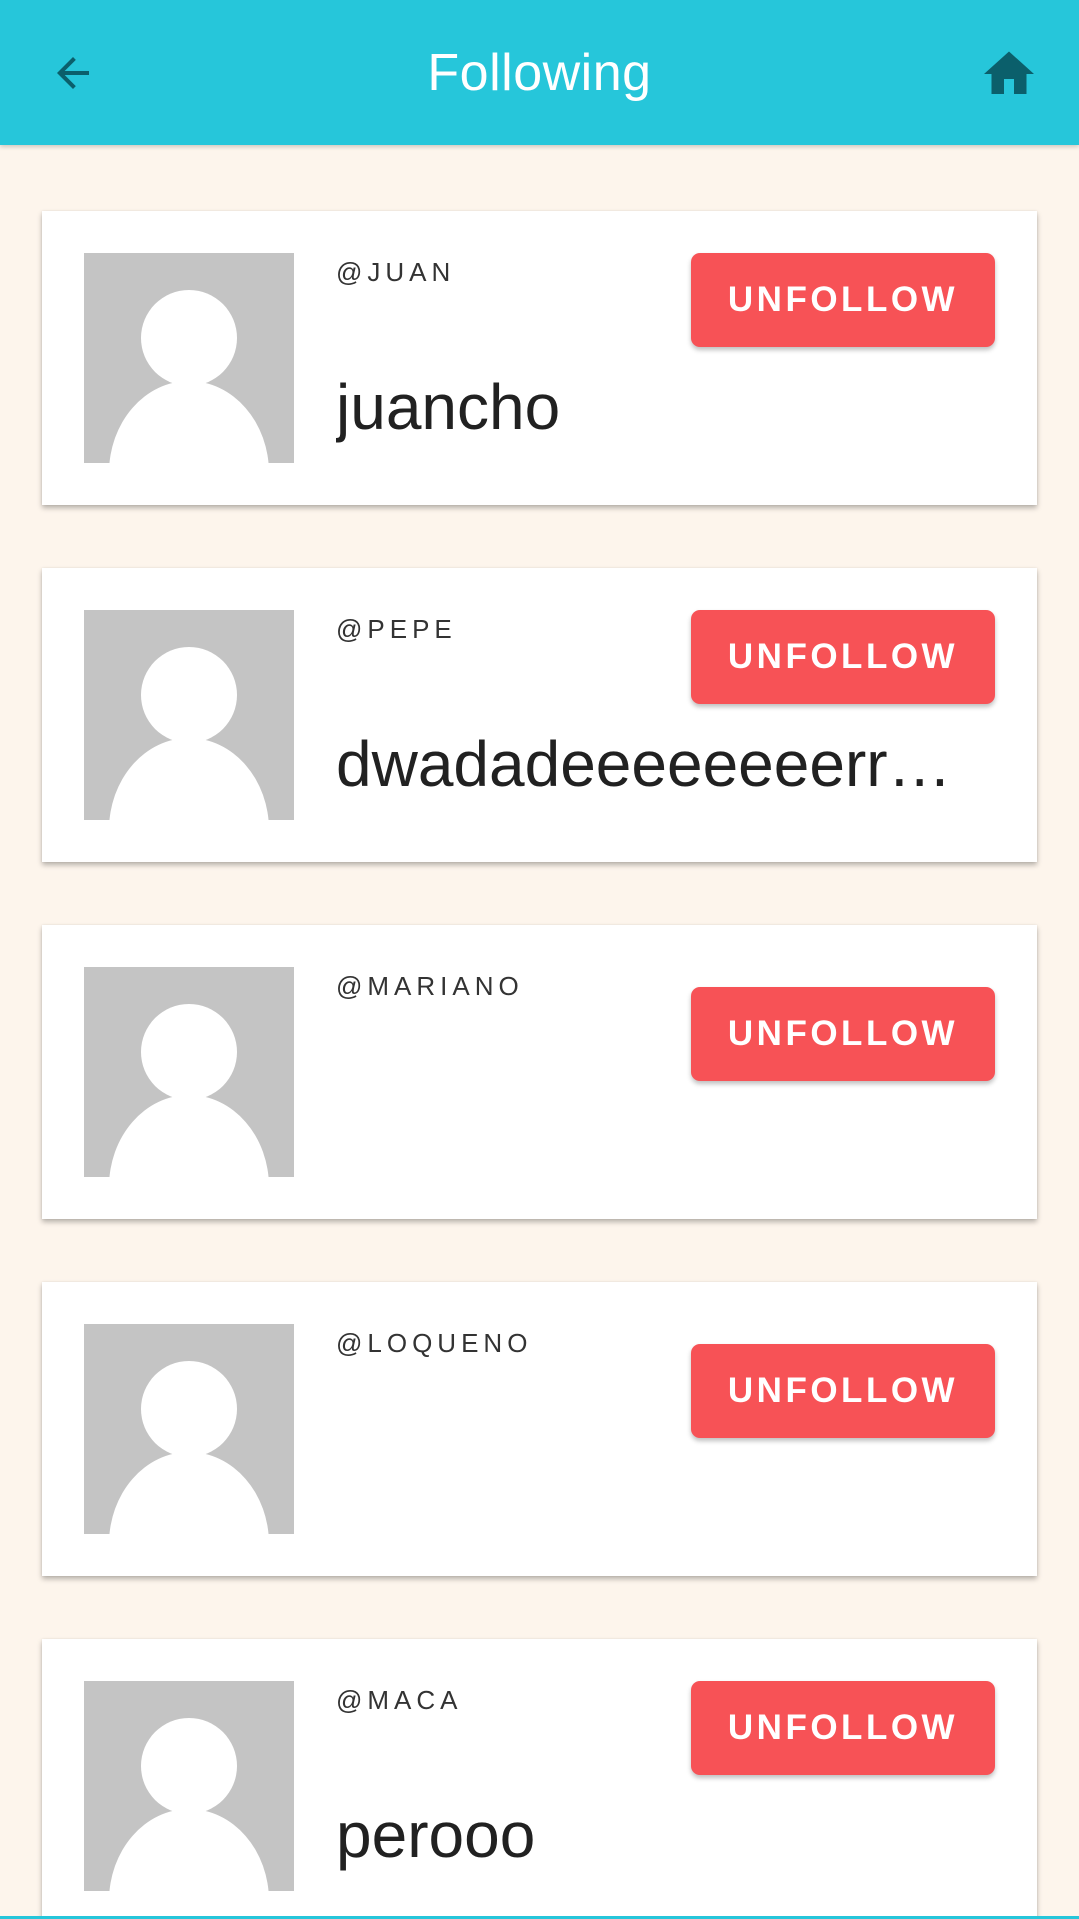  I want to click on user-card: @MACA perooo UNFOLLOW, so click(539, 1779).